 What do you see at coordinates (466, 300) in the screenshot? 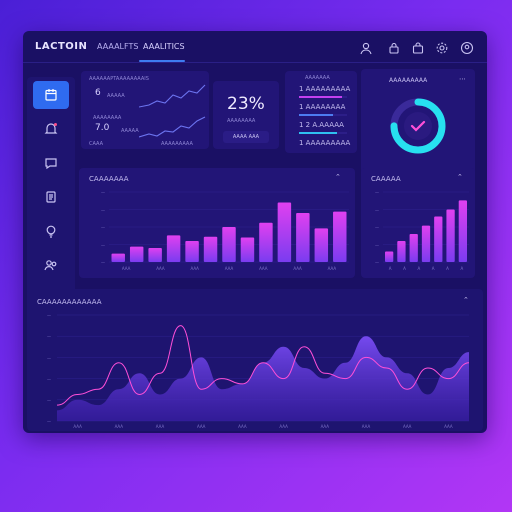
I see `area-chart-menu-icon: ⌃` at bounding box center [466, 300].